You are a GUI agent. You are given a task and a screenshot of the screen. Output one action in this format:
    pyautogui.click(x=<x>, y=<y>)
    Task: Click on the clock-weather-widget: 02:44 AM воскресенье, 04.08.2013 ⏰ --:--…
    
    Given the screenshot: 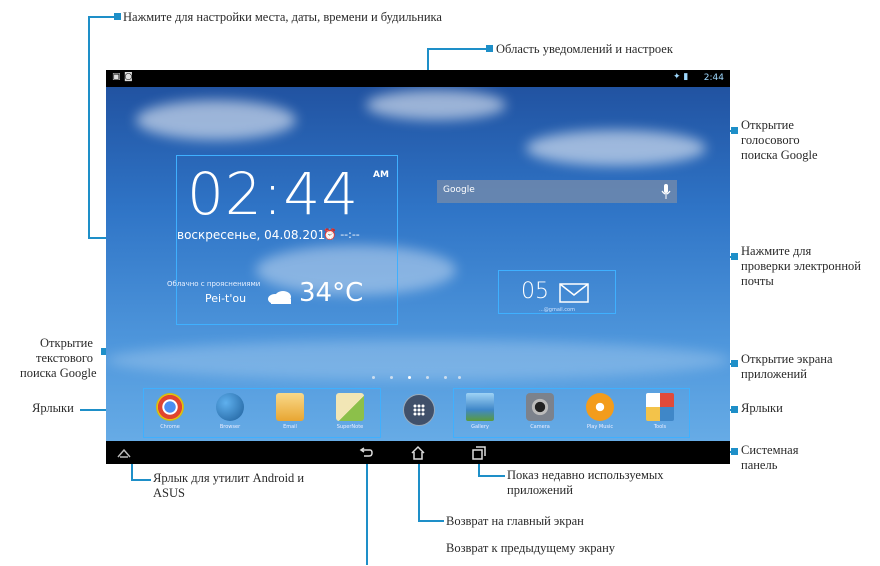 What is the action you would take?
    pyautogui.click(x=282, y=240)
    